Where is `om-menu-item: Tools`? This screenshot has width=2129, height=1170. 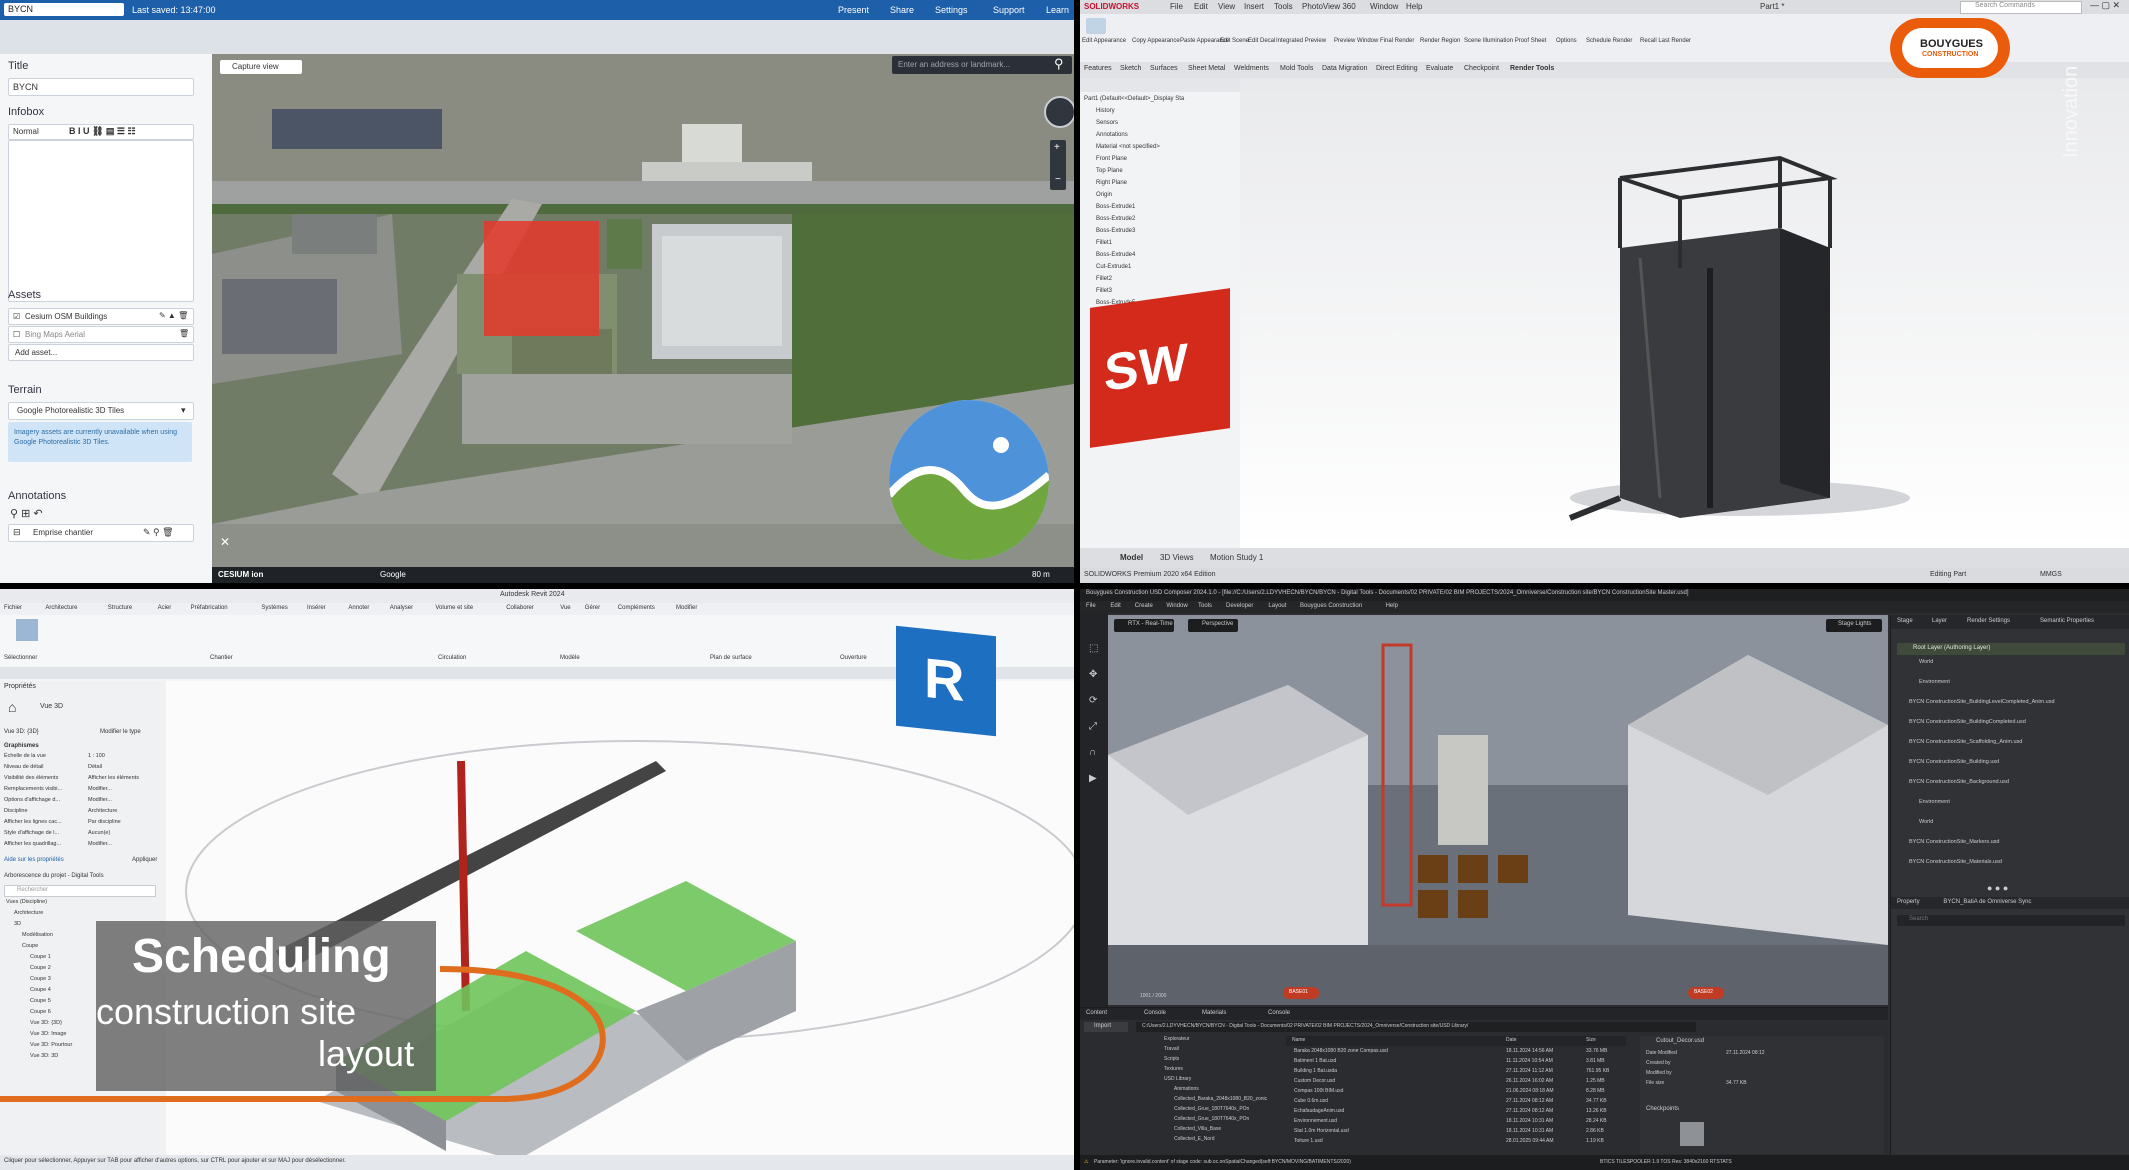
om-menu-item: Tools is located at coordinates (1205, 606).